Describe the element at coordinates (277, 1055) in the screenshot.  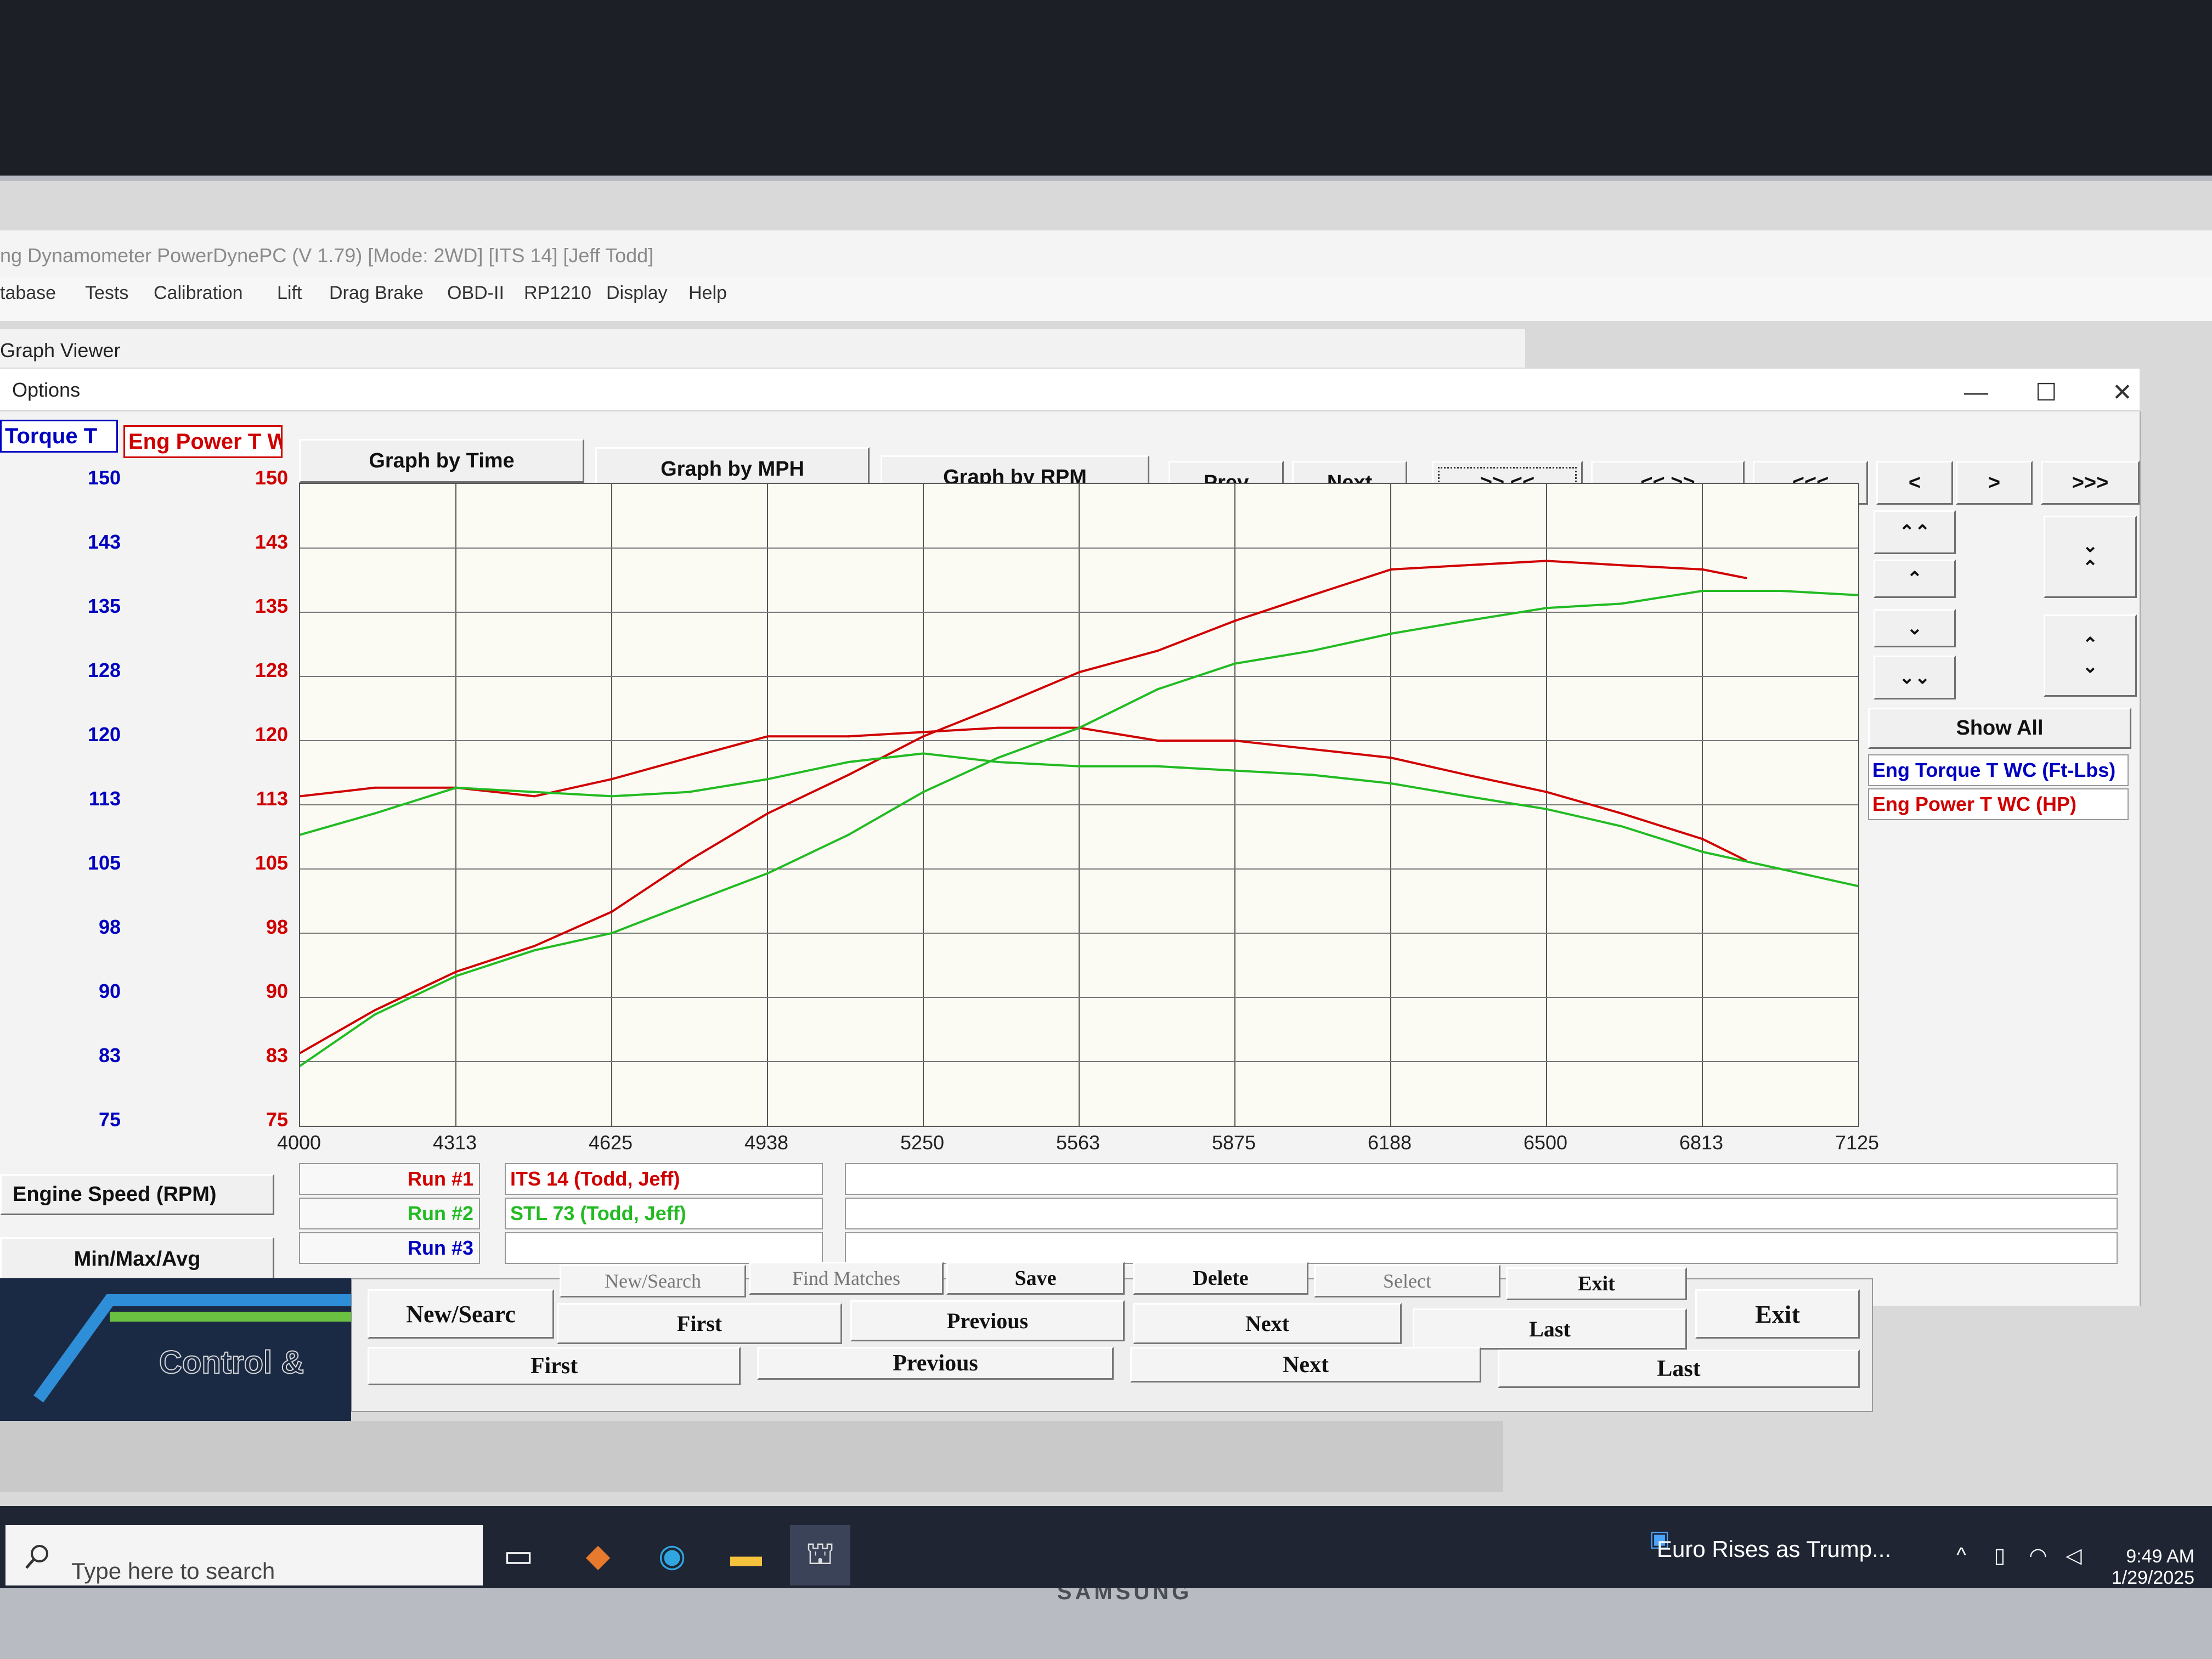
I see `y-tick-label-right: 83` at that location.